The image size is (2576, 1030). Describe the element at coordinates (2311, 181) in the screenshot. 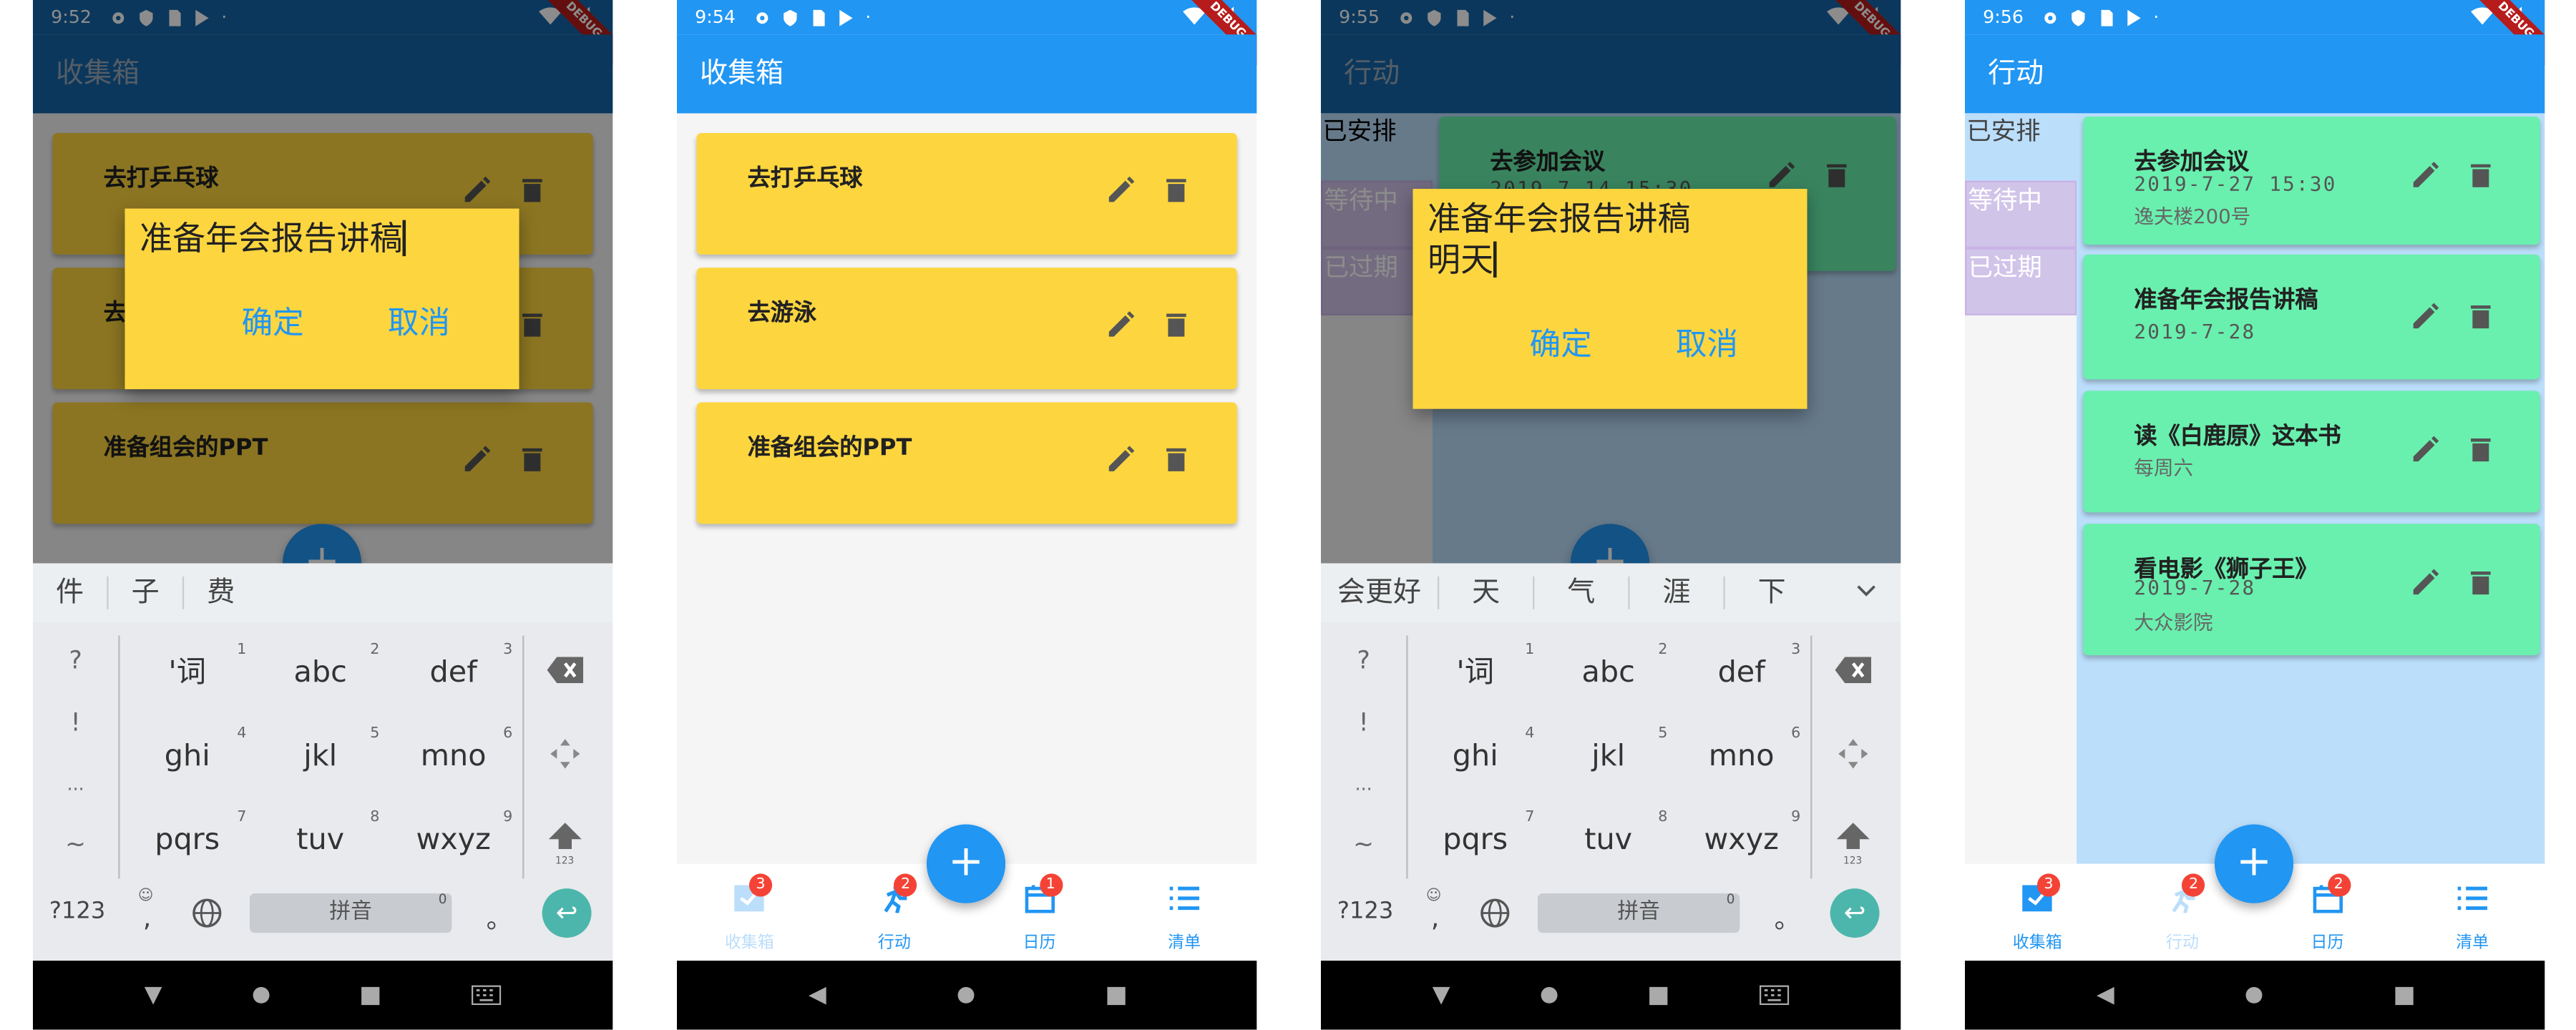

I see `task-card: 去参加会议 2019-7-27 15:30 逸夫楼200号` at that location.